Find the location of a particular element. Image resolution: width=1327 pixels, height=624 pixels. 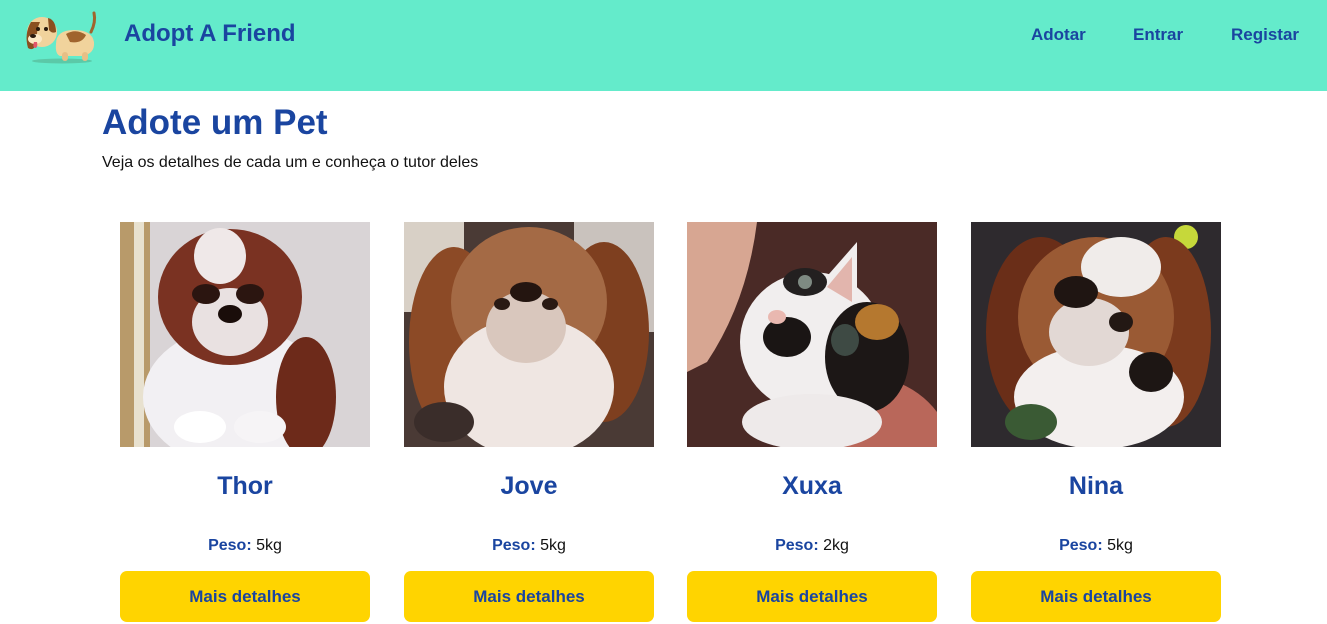

details-button-thor: Mais detalhes is located at coordinates (245, 596).